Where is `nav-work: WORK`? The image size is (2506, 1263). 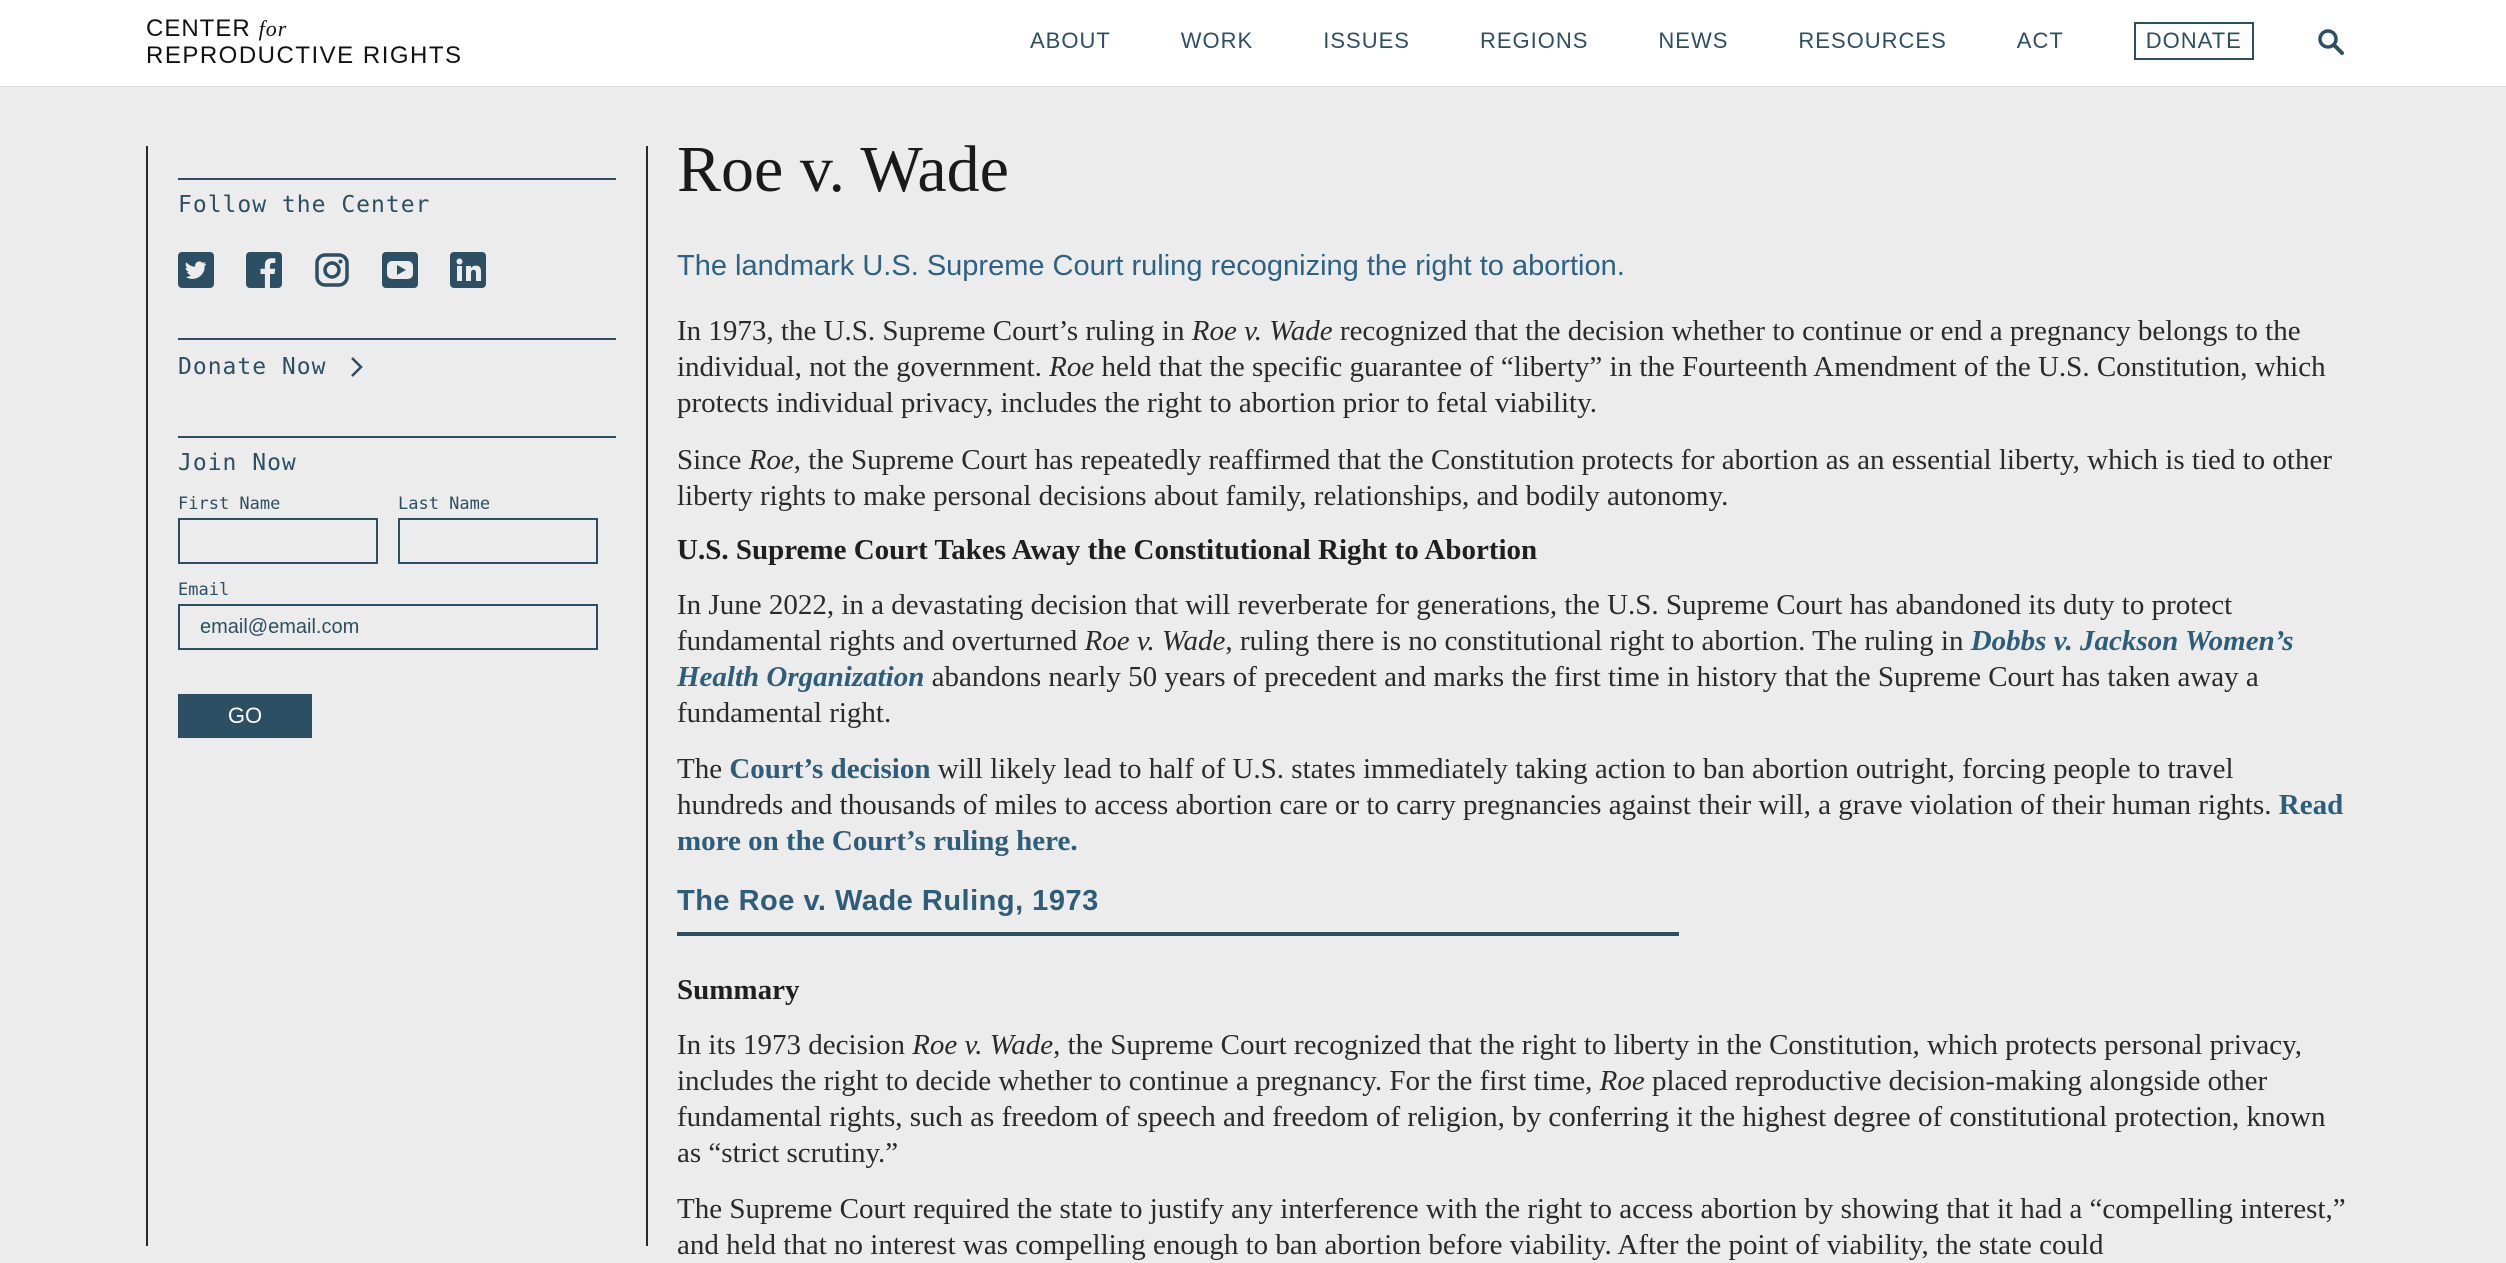
nav-work: WORK is located at coordinates (1217, 41).